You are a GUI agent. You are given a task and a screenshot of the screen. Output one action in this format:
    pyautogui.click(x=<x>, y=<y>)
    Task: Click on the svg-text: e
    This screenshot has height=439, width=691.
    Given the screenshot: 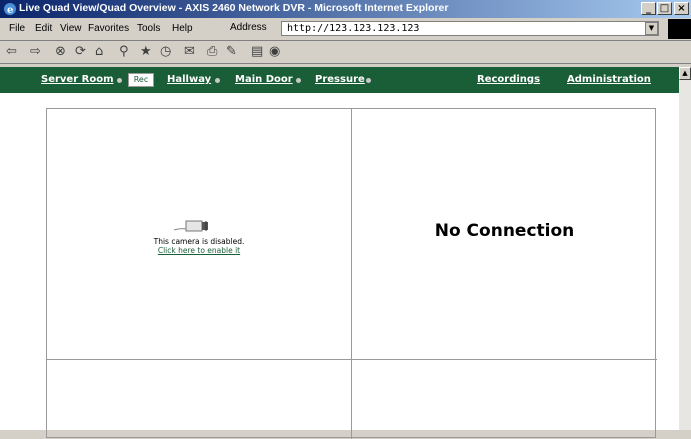 What is the action you would take?
    pyautogui.click(x=10, y=10)
    